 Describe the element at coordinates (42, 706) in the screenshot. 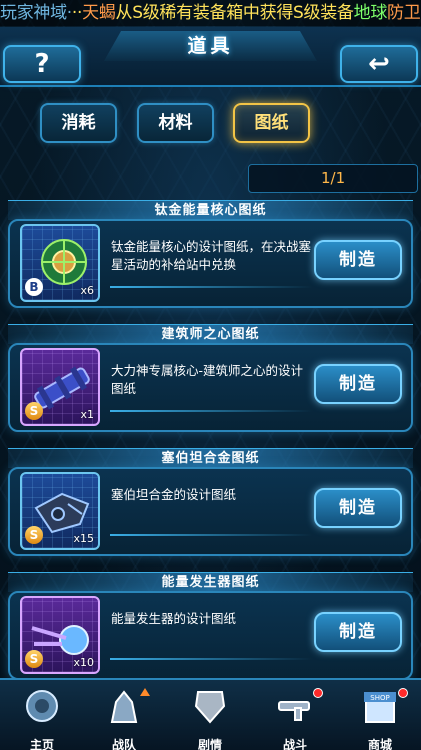

I see `home-icon` at that location.